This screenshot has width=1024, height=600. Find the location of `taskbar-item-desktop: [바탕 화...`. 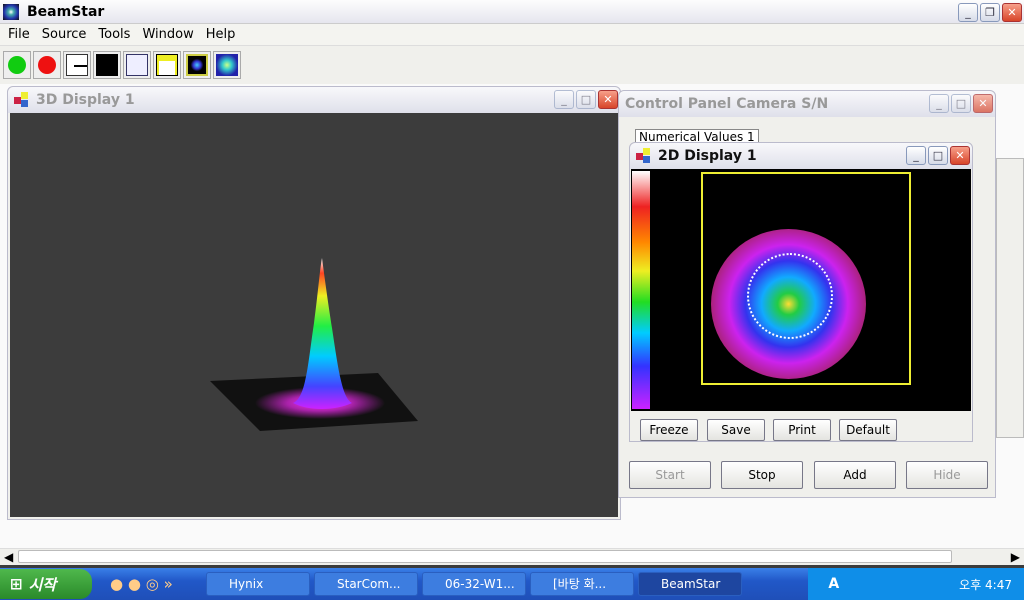

taskbar-item-desktop: [바탕 화... is located at coordinates (582, 584).